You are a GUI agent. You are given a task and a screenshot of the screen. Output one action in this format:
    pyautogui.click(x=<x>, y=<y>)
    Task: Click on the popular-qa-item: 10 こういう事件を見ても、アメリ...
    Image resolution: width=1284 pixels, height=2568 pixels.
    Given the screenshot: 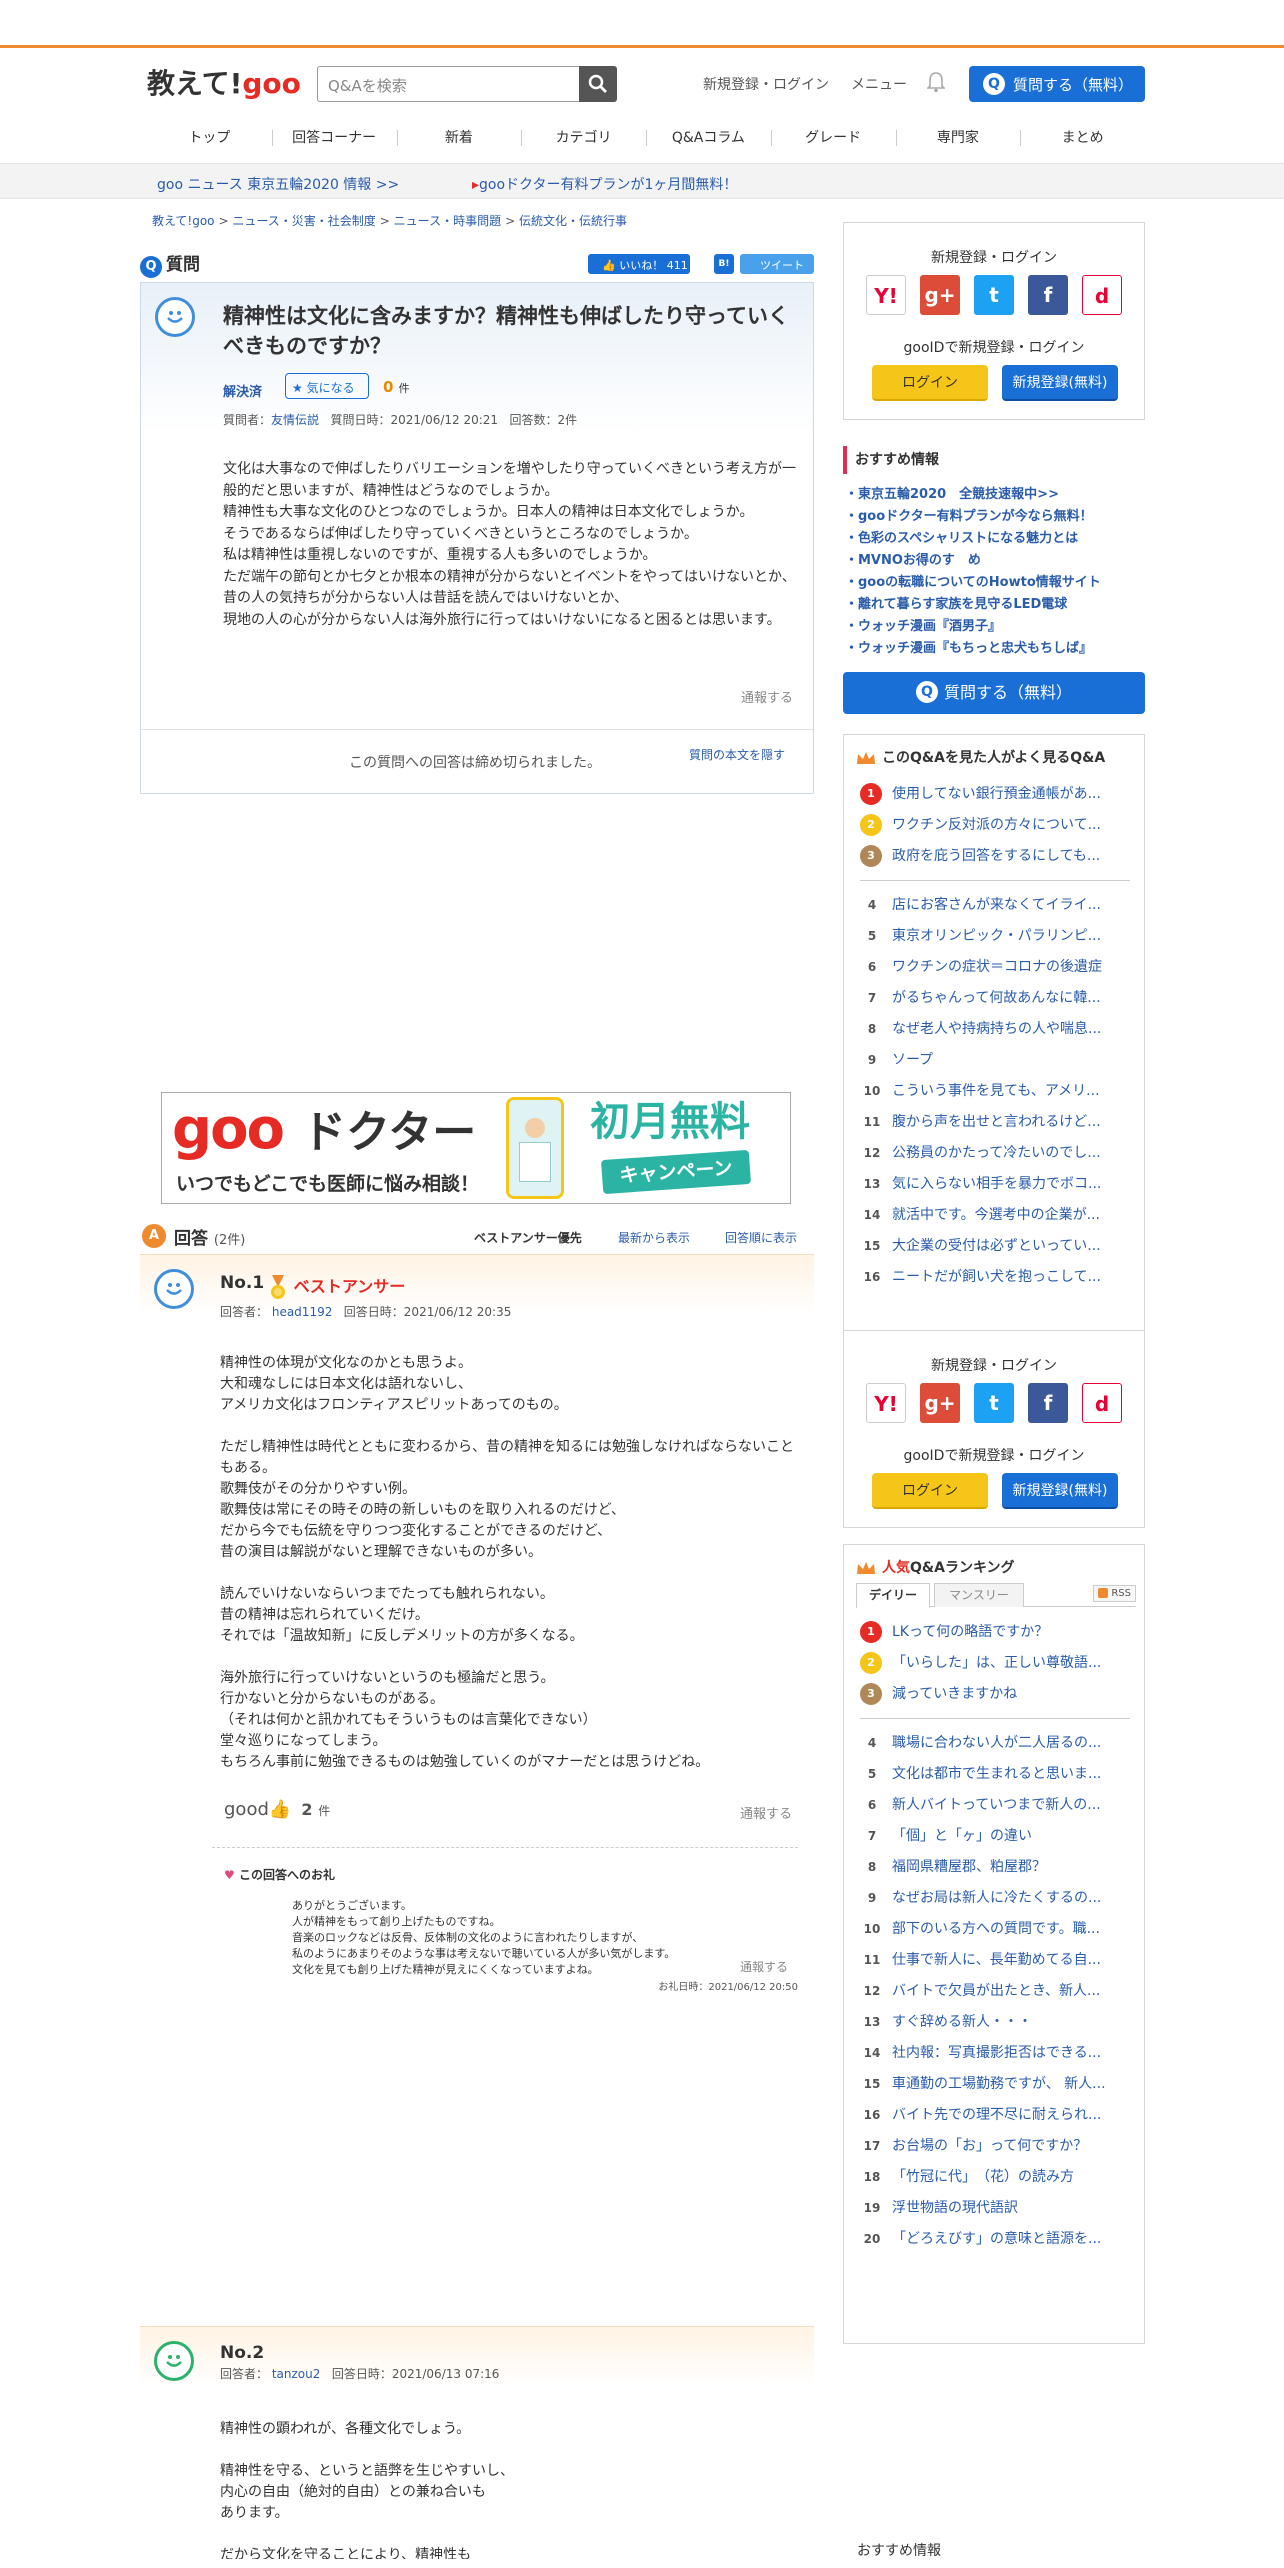 What is the action you would take?
    pyautogui.click(x=1000, y=1091)
    